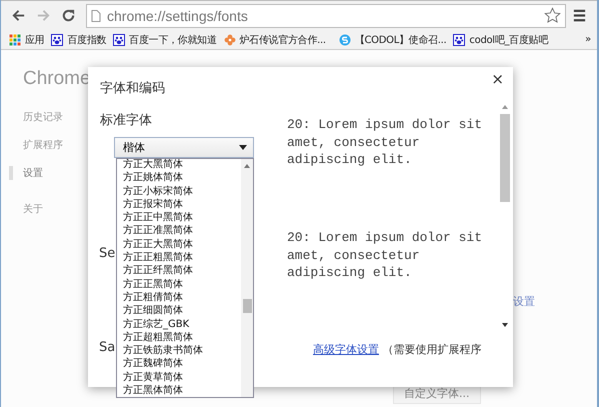  What do you see at coordinates (107, 253) in the screenshot?
I see `font-label: Se` at bounding box center [107, 253].